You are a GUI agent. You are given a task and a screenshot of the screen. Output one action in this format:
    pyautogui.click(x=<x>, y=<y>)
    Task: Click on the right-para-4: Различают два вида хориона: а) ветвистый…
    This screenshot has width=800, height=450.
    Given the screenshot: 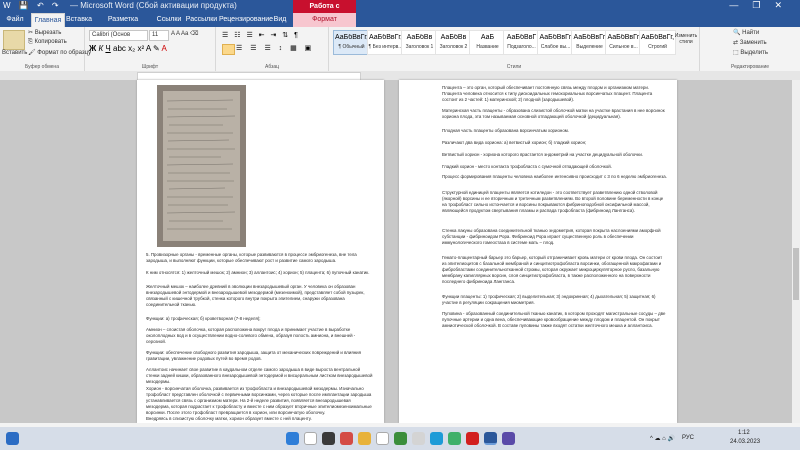 What is the action you would take?
    pyautogui.click(x=514, y=142)
    